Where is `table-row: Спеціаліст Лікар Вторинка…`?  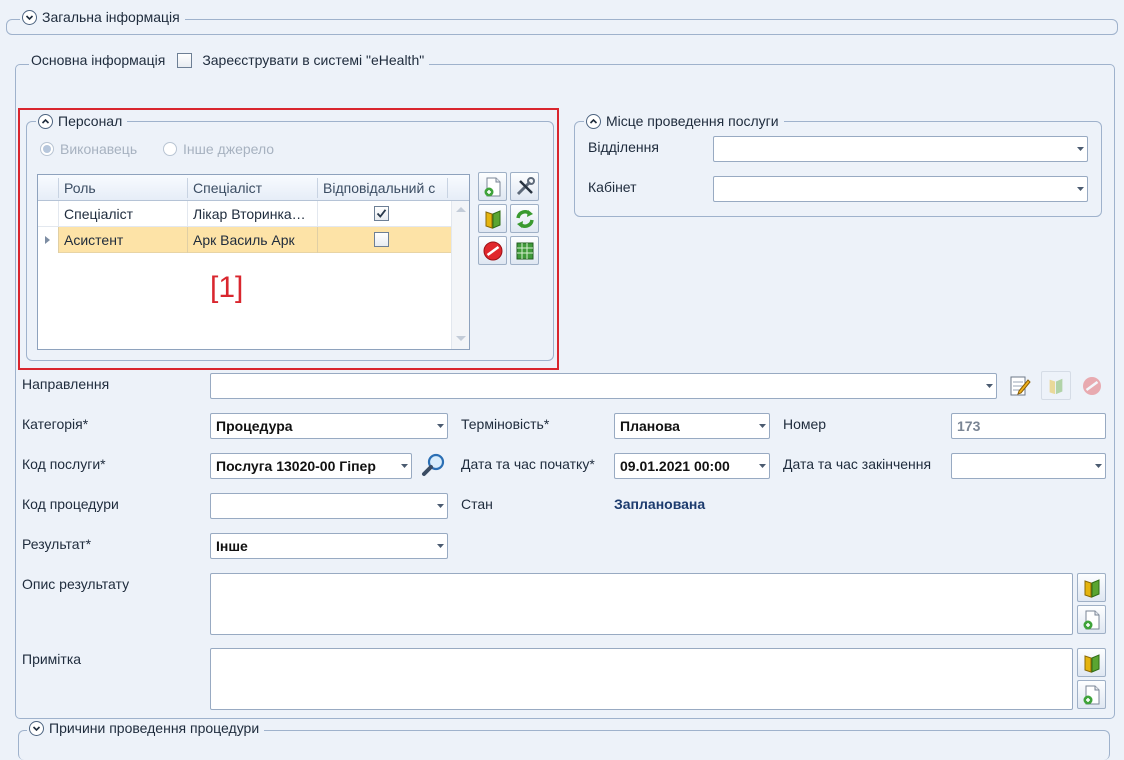
table-row: Спеціаліст Лікар Вторинка… is located at coordinates (244, 214).